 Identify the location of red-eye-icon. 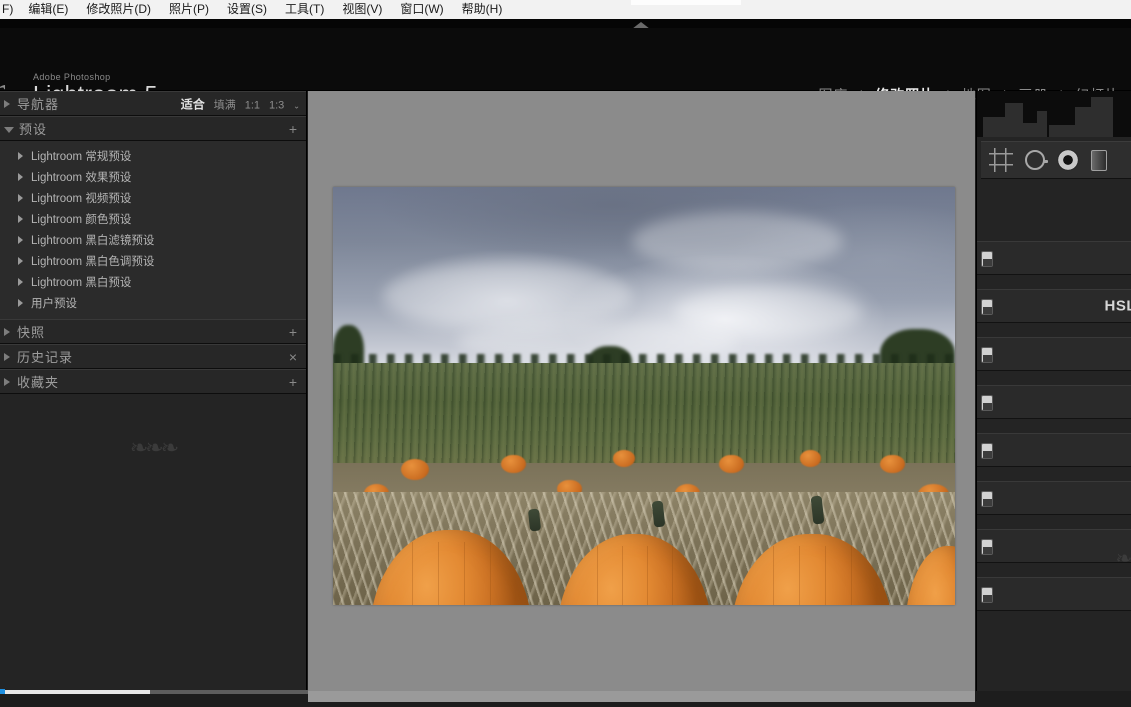
(1068, 160).